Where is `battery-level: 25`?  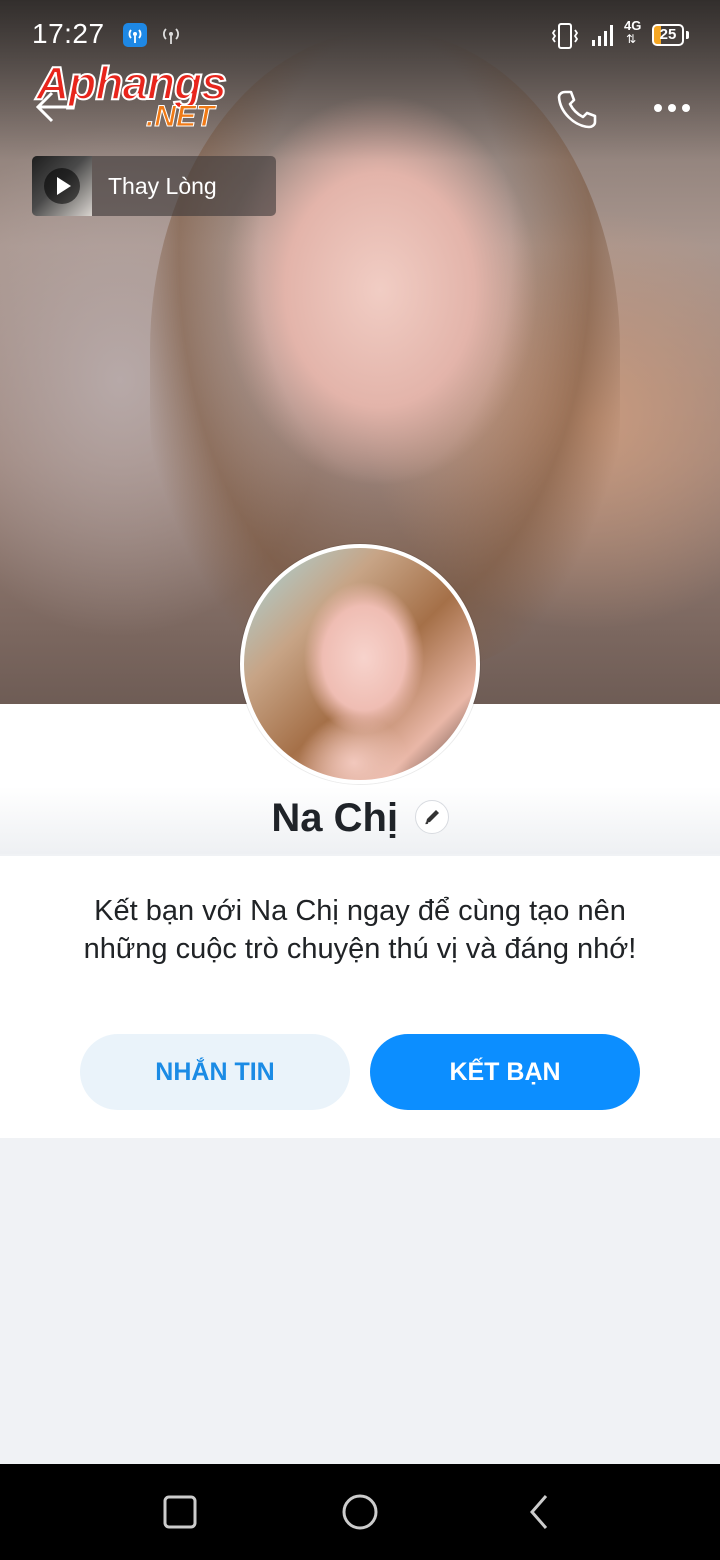 battery-level: 25 is located at coordinates (668, 34).